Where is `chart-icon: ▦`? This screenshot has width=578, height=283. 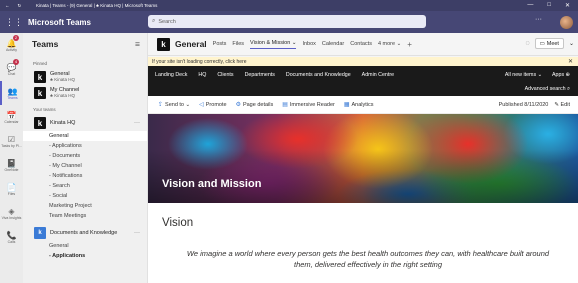
chart-icon: ▦ is located at coordinates (346, 105).